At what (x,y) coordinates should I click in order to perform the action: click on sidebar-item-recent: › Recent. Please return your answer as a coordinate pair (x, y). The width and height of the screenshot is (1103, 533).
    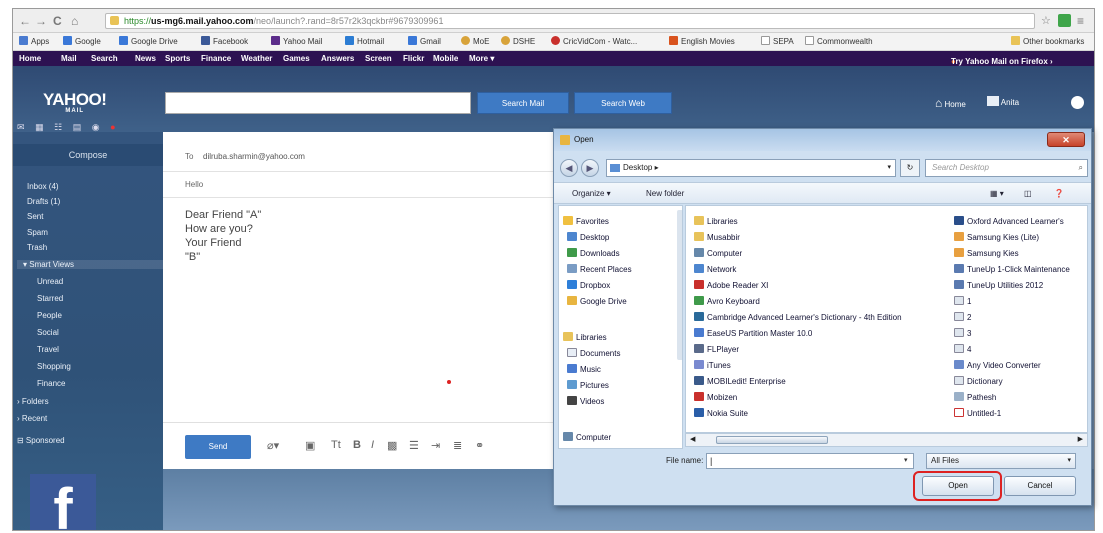
    Looking at the image, I should click on (32, 418).